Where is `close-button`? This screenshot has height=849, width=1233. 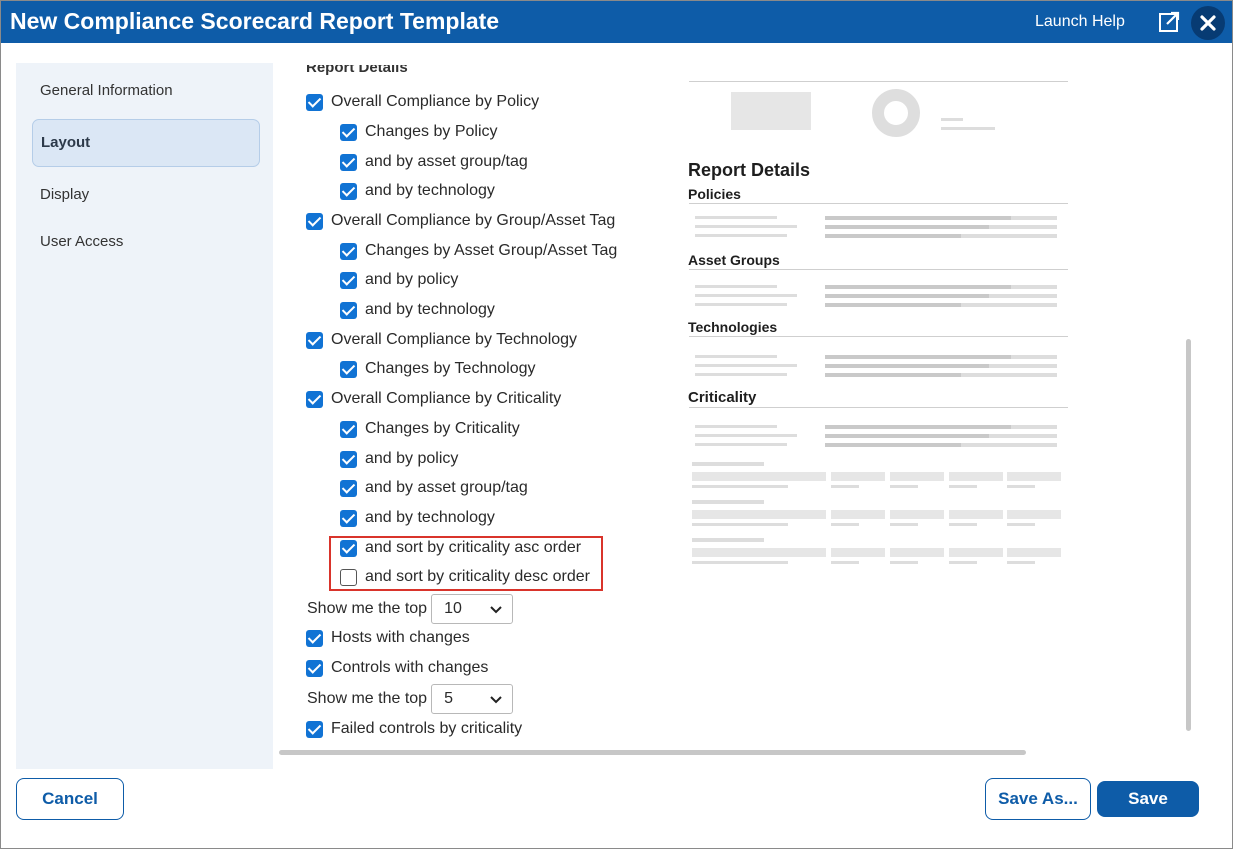
close-button is located at coordinates (1208, 23).